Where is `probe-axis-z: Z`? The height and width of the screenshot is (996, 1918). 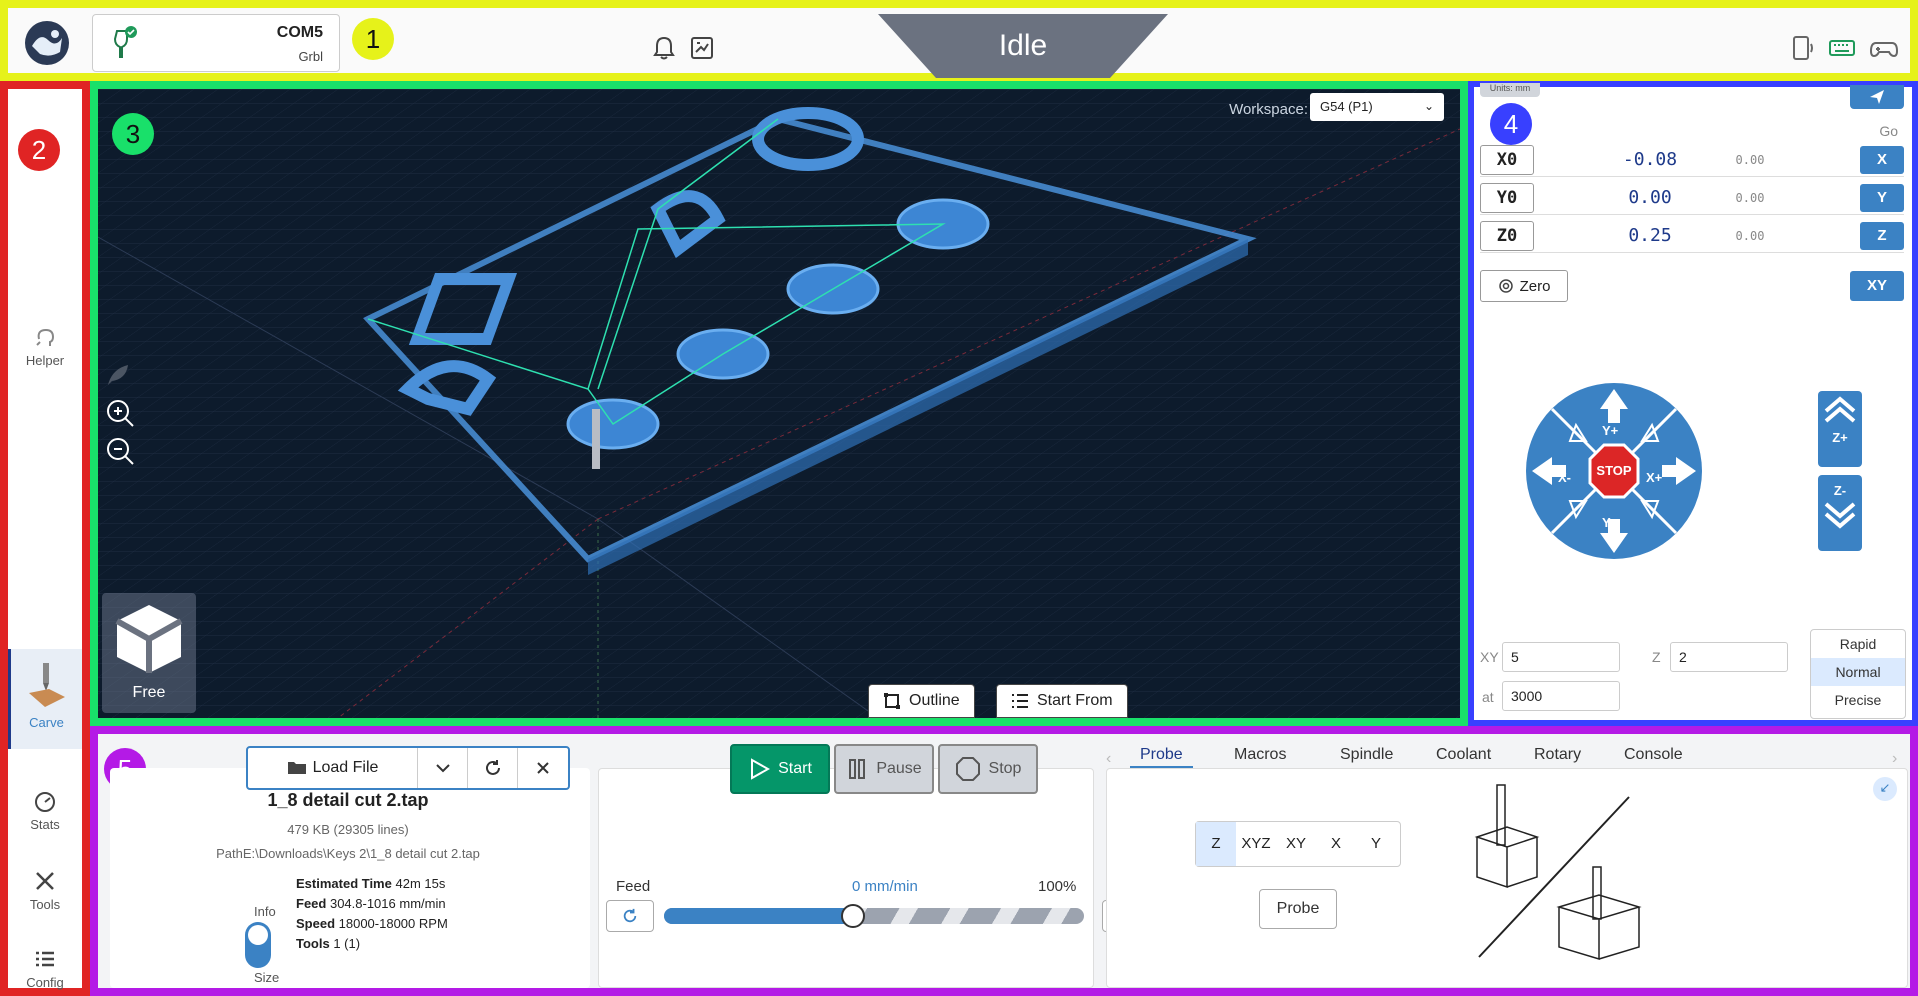 probe-axis-z: Z is located at coordinates (1216, 844).